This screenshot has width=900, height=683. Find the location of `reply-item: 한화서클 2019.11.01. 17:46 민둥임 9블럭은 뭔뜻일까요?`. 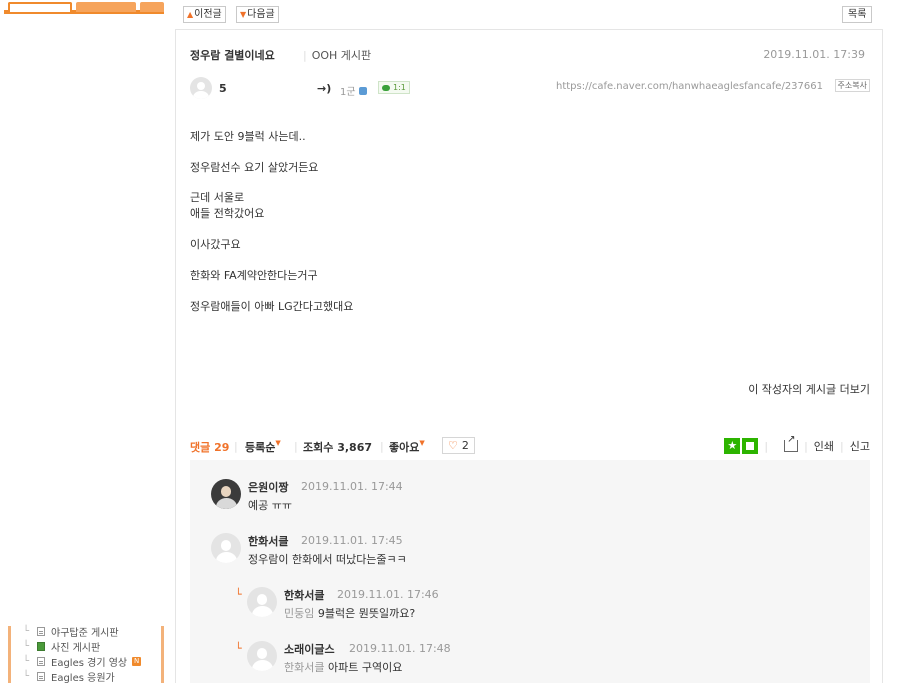

reply-item: 한화서클 2019.11.01. 17:46 민둥임 9블럭은 뭔뜻일까요? is located at coordinates (547, 609).